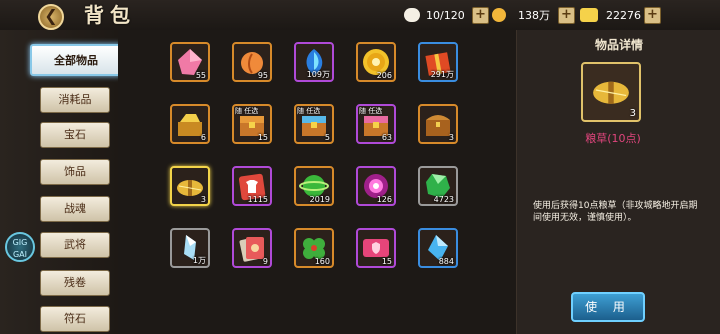 This screenshot has width=720, height=334. Describe the element at coordinates (110, 15) in the screenshot. I see `page-title: 背包` at that location.